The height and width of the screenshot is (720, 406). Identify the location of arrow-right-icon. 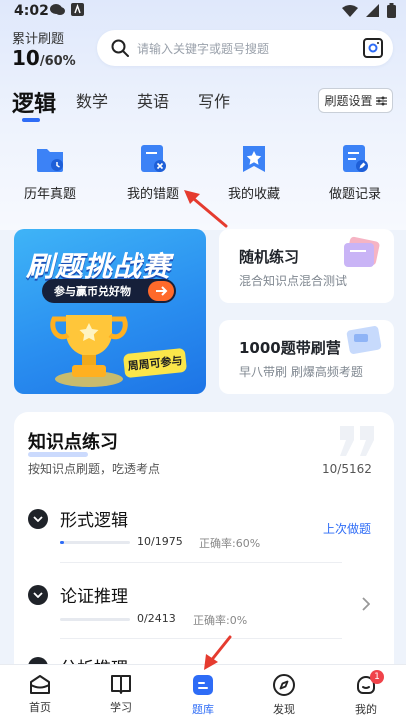
(161, 291).